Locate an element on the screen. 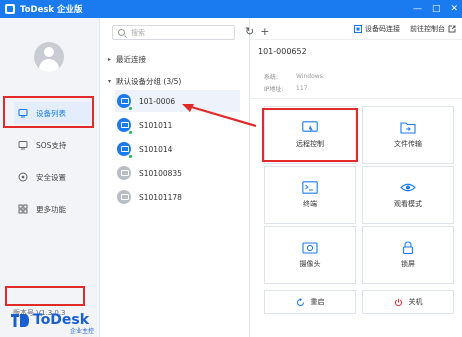 The width and height of the screenshot is (462, 337). shield-icon is located at coordinates (23, 177).